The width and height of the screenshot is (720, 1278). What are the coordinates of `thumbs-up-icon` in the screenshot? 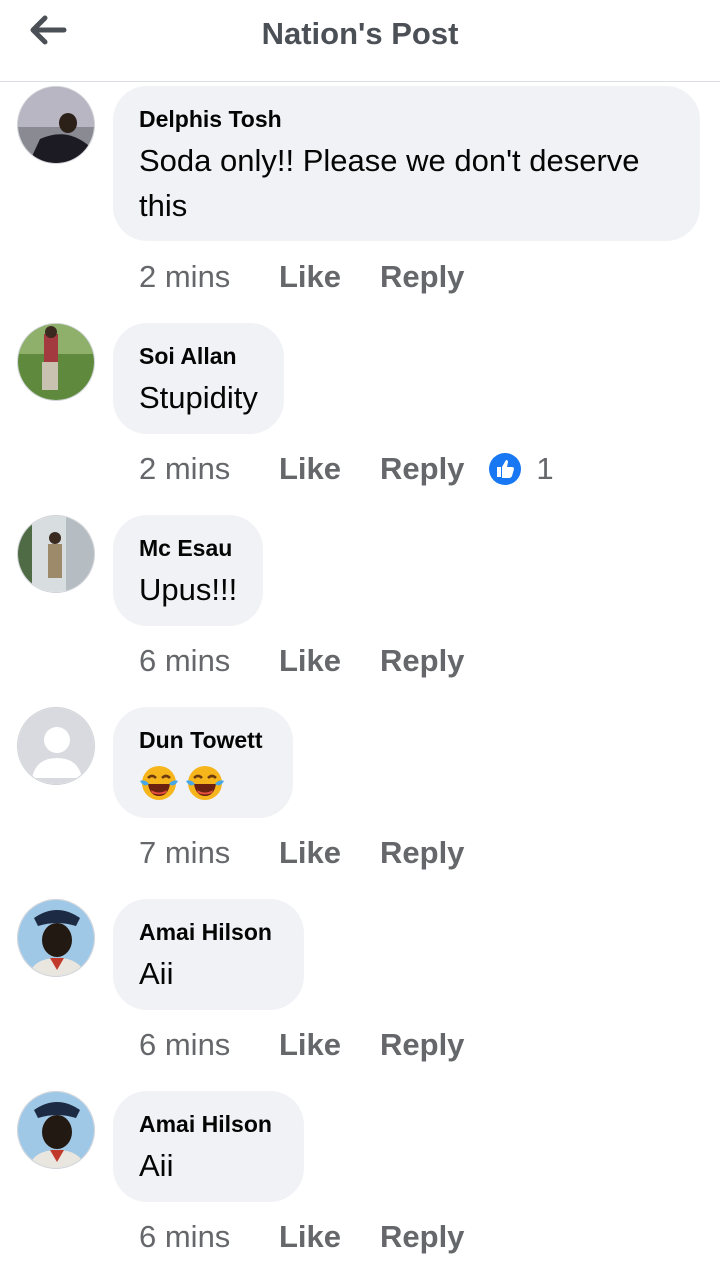 It's located at (505, 469).